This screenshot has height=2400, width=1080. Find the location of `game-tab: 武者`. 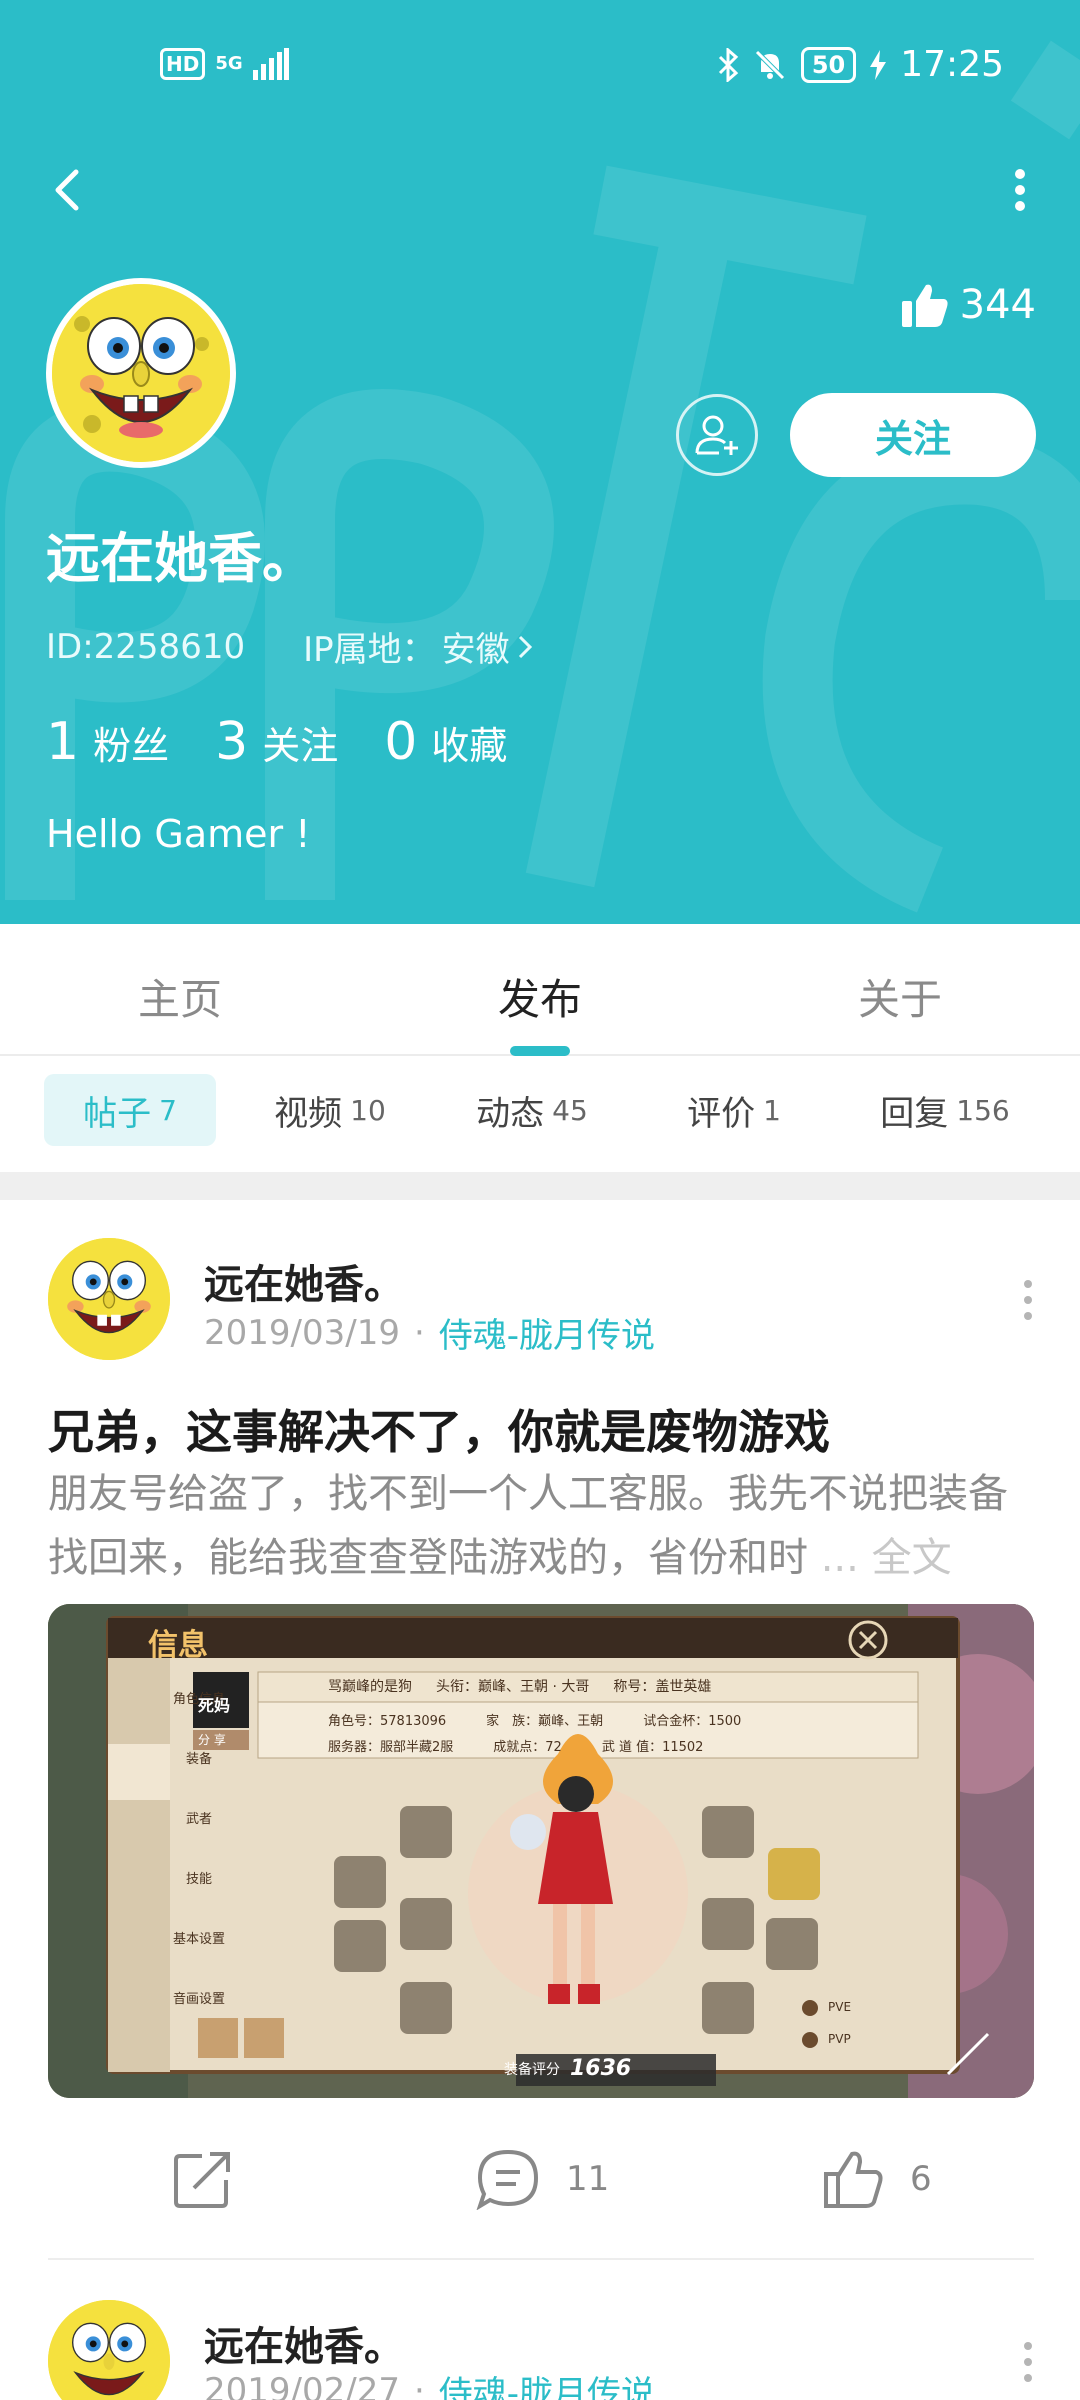

game-tab: 武者 is located at coordinates (198, 1819).